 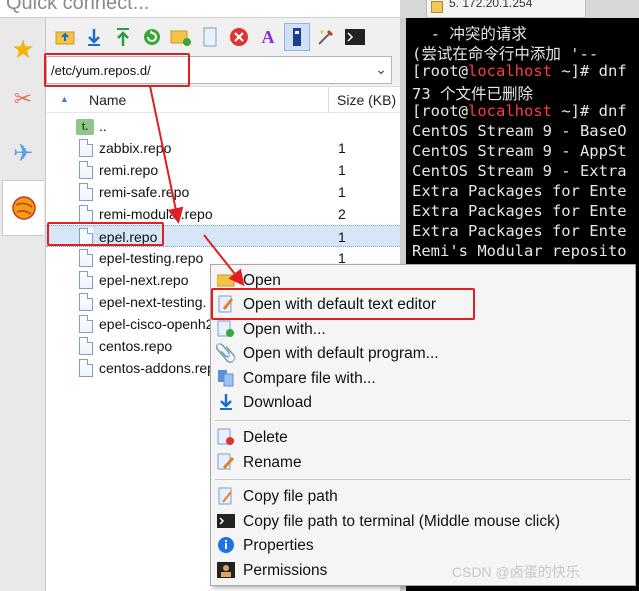 I want to click on annotation-arrows, so click(x=197, y=186).